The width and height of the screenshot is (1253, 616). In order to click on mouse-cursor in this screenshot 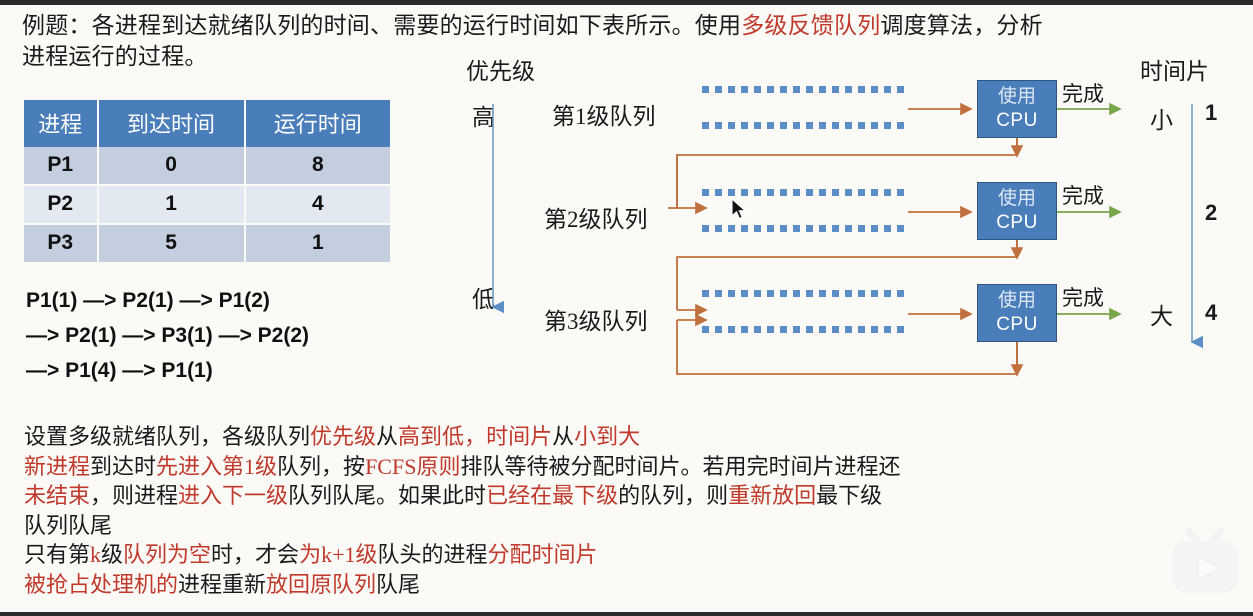, I will do `click(739, 209)`.